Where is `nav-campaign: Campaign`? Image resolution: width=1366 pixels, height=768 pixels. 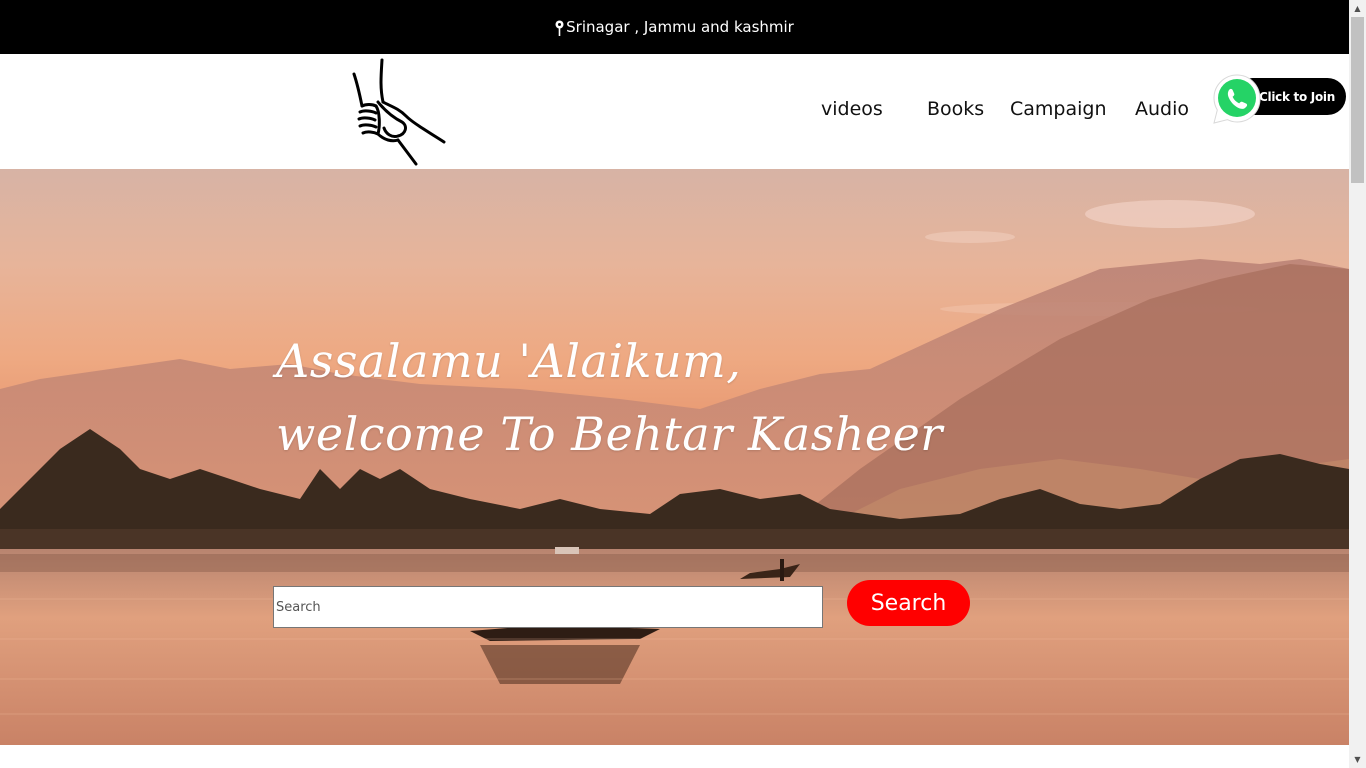 nav-campaign: Campaign is located at coordinates (1058, 109).